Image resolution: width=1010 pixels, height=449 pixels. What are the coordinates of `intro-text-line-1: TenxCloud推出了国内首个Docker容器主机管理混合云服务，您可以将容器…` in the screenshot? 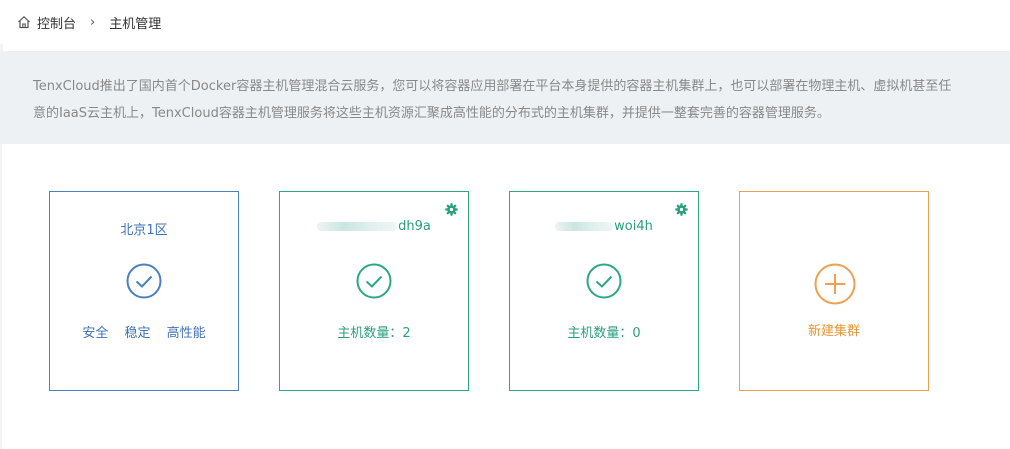 It's located at (492, 86).